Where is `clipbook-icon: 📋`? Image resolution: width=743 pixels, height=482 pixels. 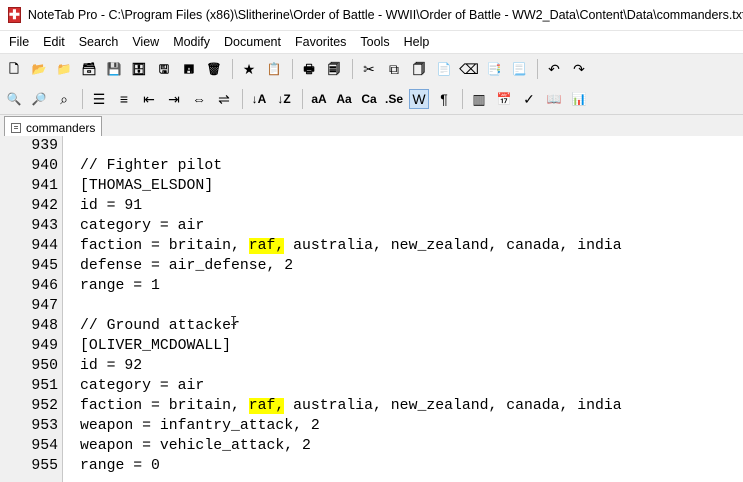 clipbook-icon: 📋 is located at coordinates (274, 69).